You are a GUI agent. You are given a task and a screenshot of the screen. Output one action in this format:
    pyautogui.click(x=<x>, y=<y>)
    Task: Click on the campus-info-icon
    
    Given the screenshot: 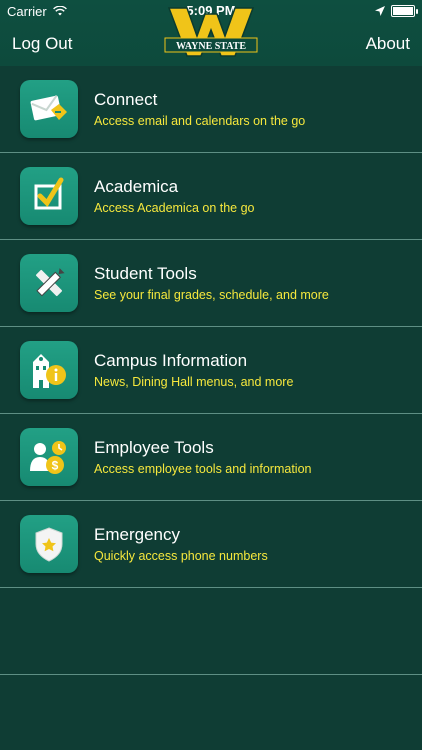 What is the action you would take?
    pyautogui.click(x=49, y=370)
    